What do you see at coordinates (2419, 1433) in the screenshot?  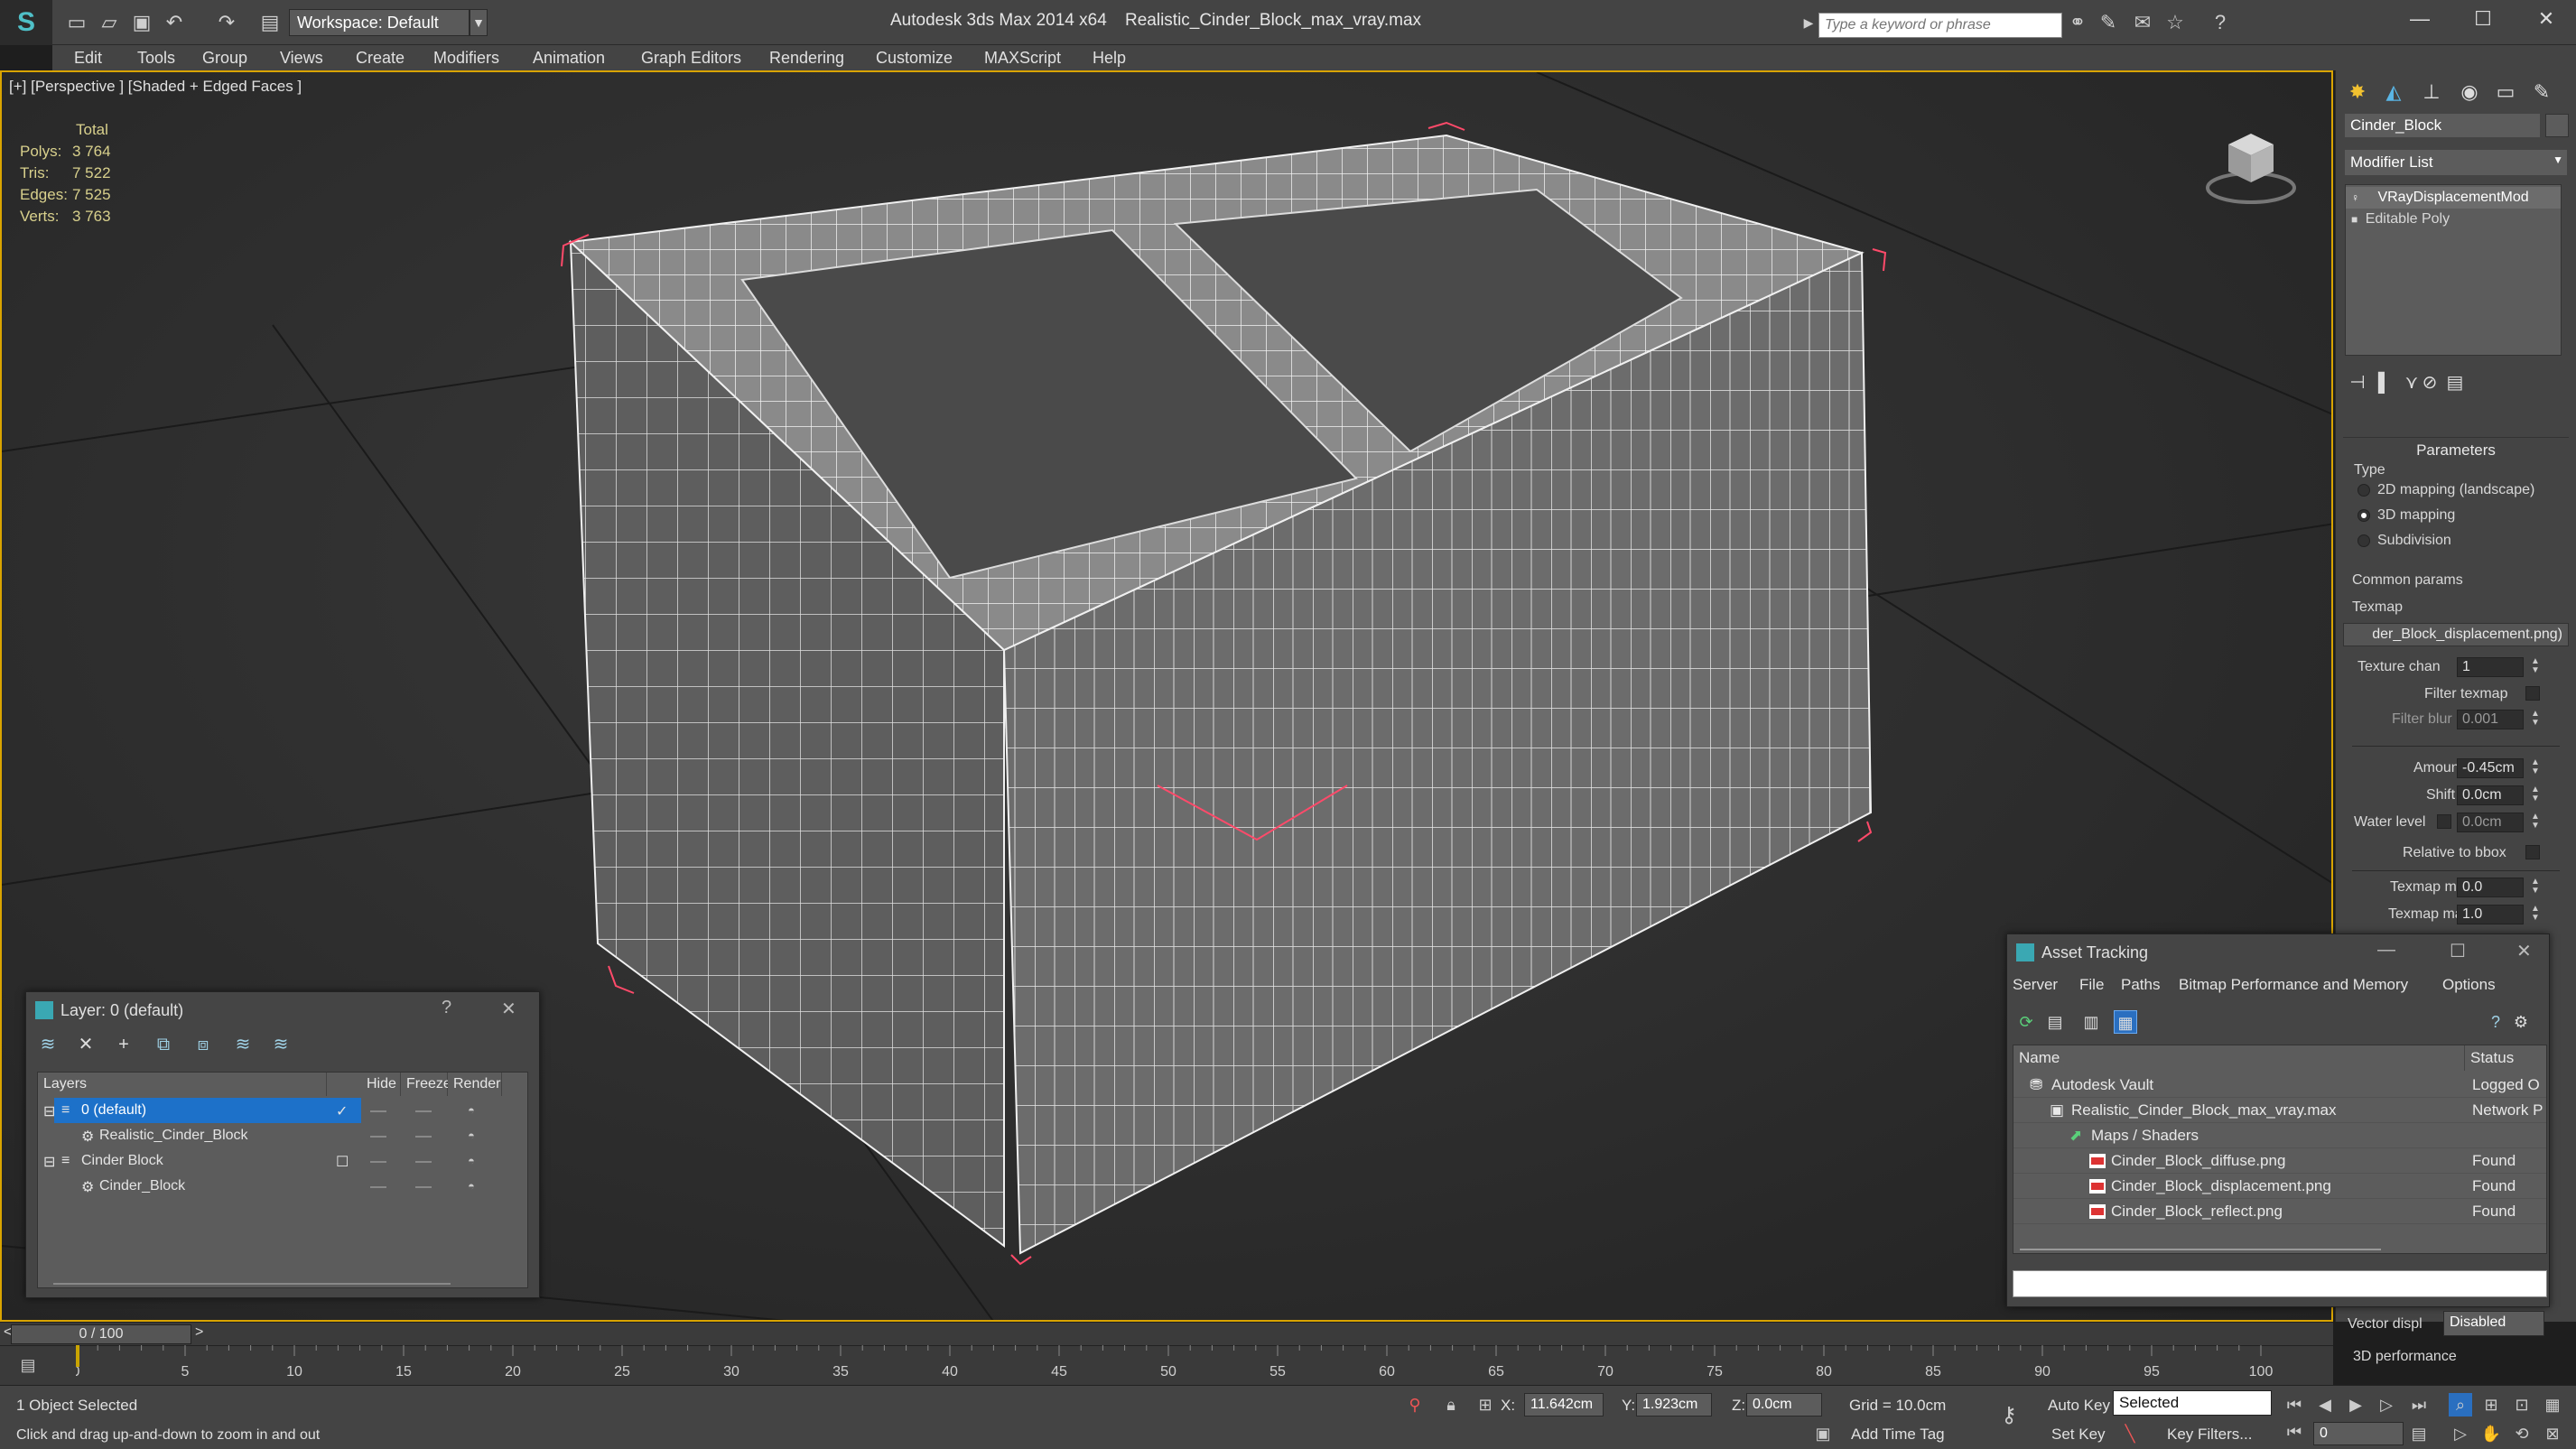 I see `time-config-icon: ▤` at bounding box center [2419, 1433].